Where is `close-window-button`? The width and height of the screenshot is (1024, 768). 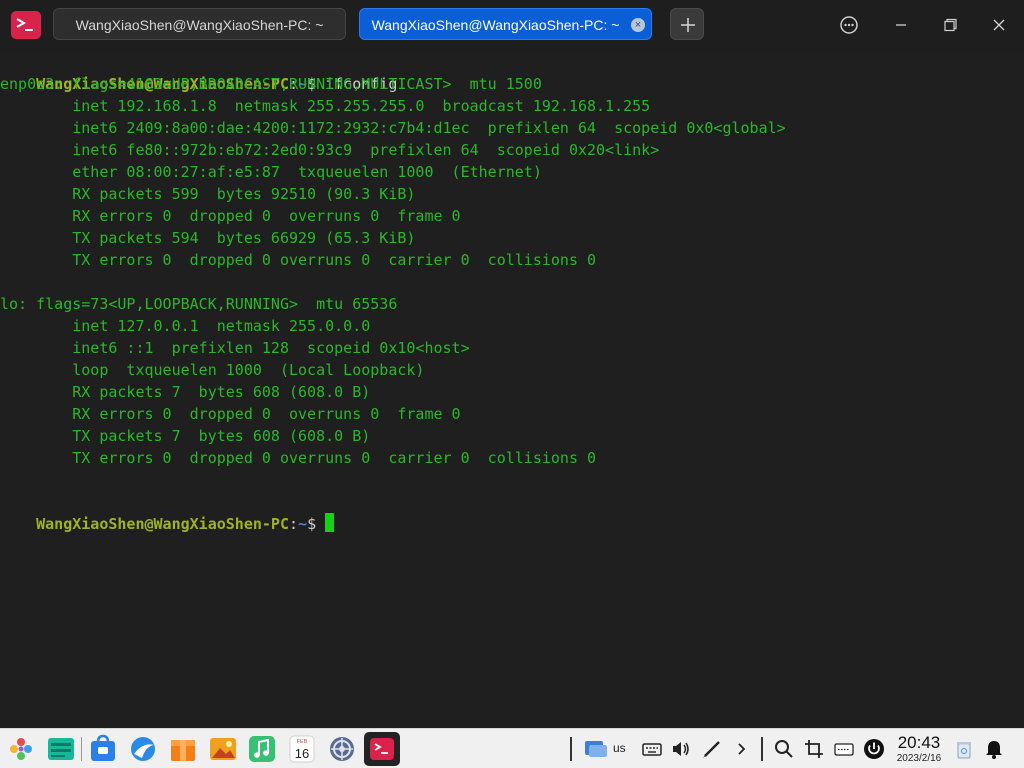 close-window-button is located at coordinates (999, 25).